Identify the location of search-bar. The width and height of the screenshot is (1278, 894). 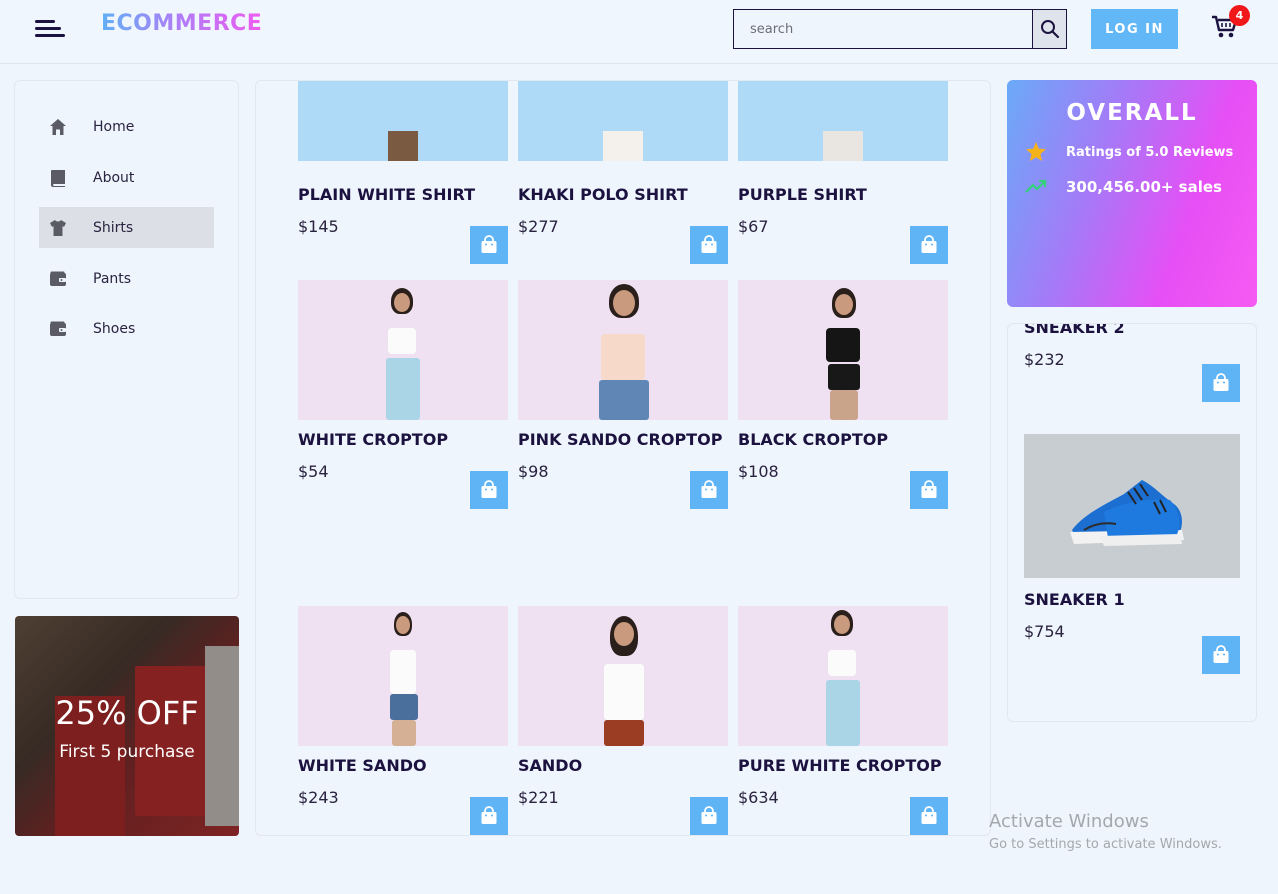
(900, 29).